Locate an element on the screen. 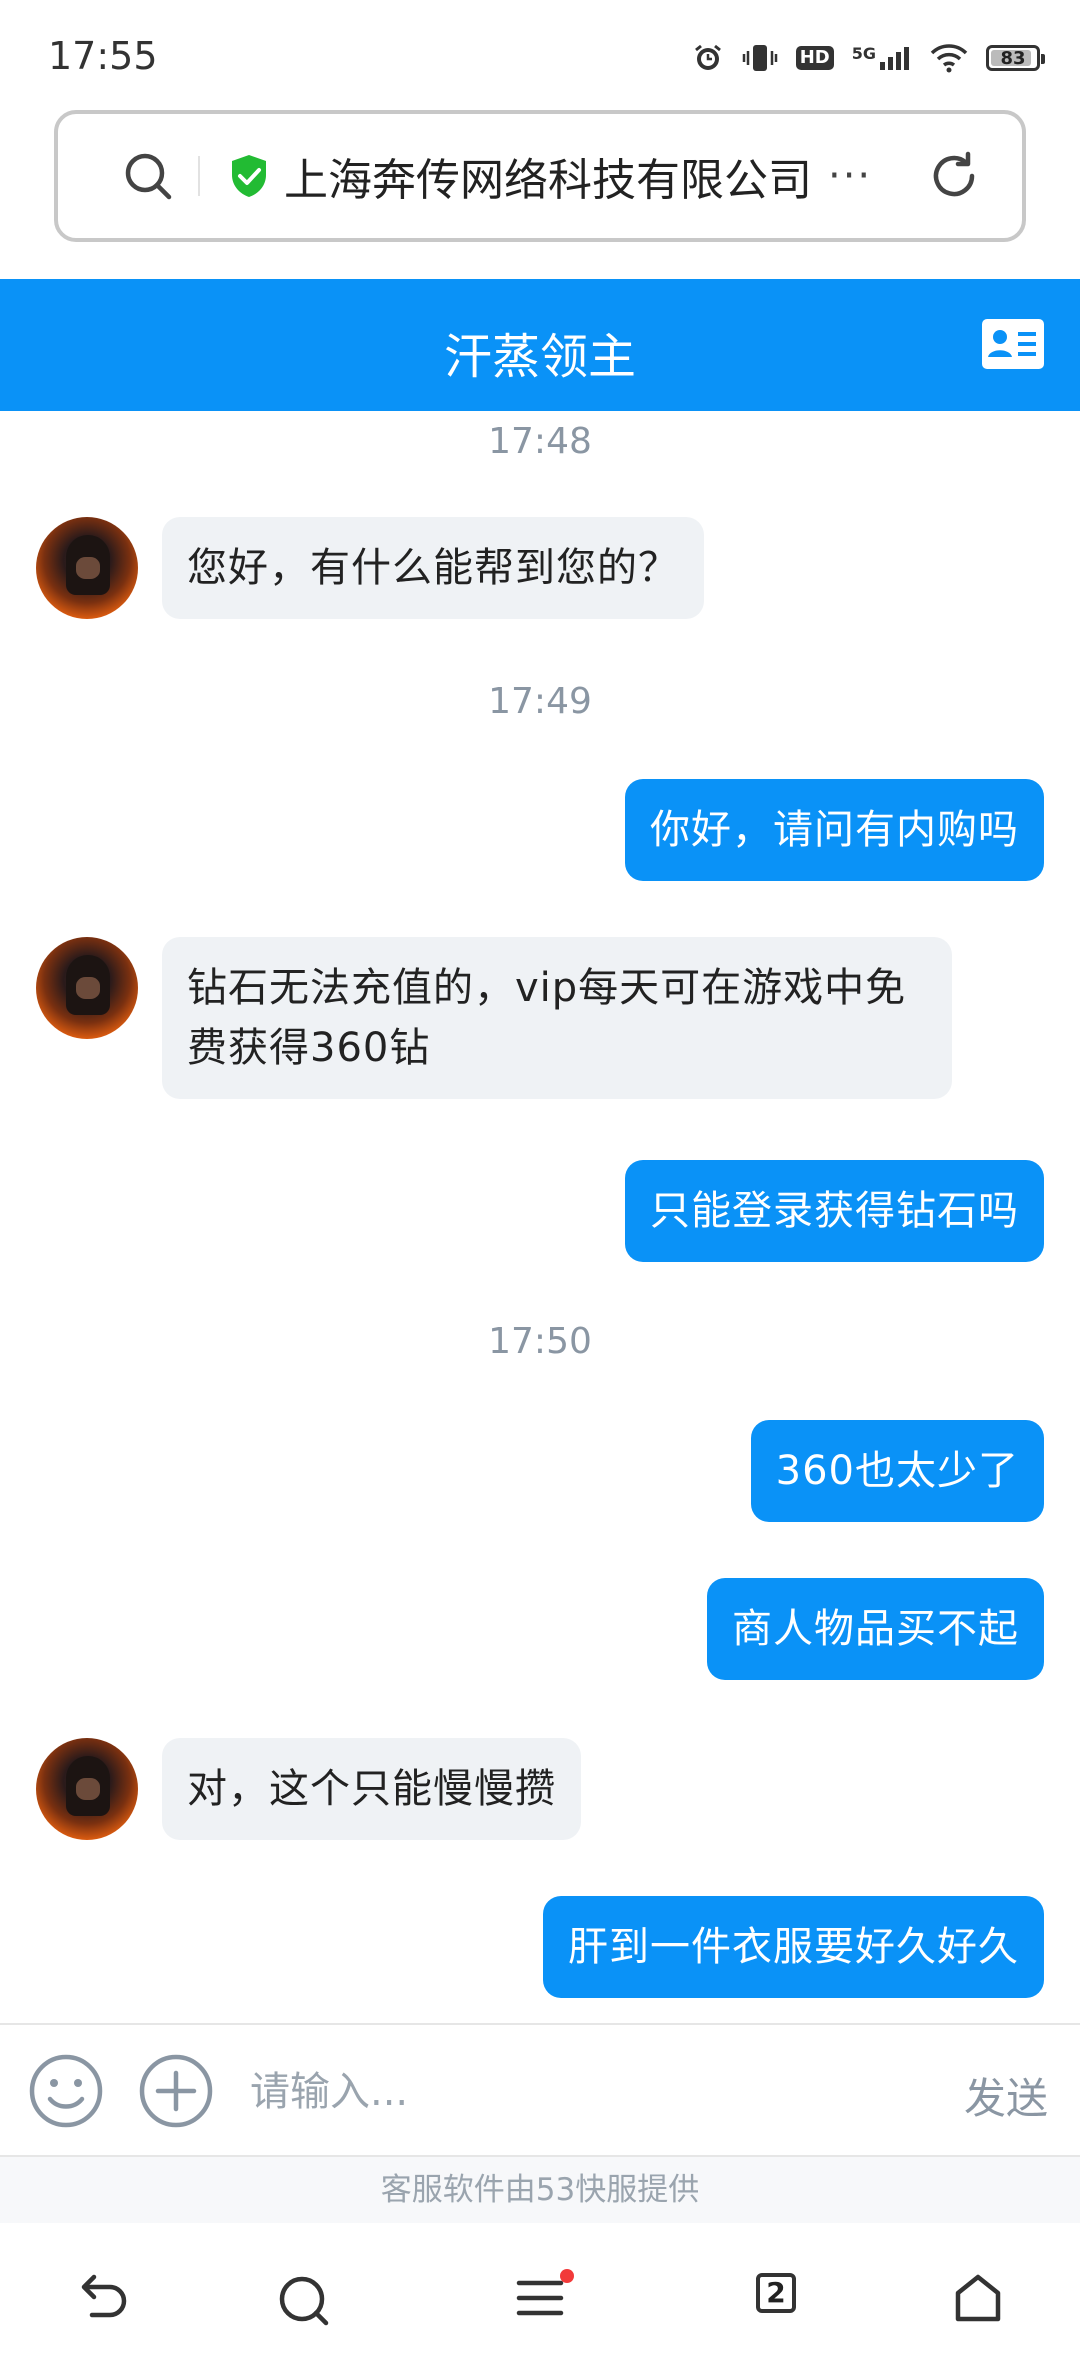 The height and width of the screenshot is (2376, 1080). secure-shield-icon is located at coordinates (249, 176).